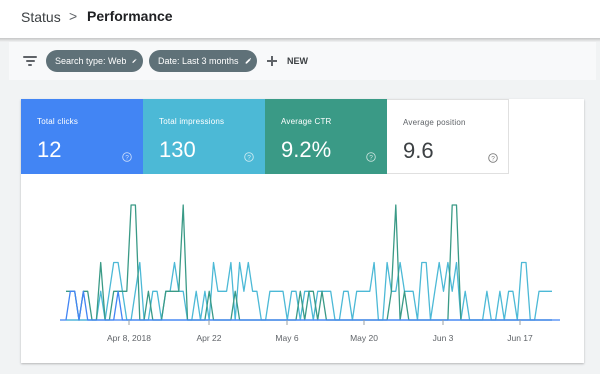 The image size is (600, 374). I want to click on x-tick-label: Jun 17, so click(520, 338).